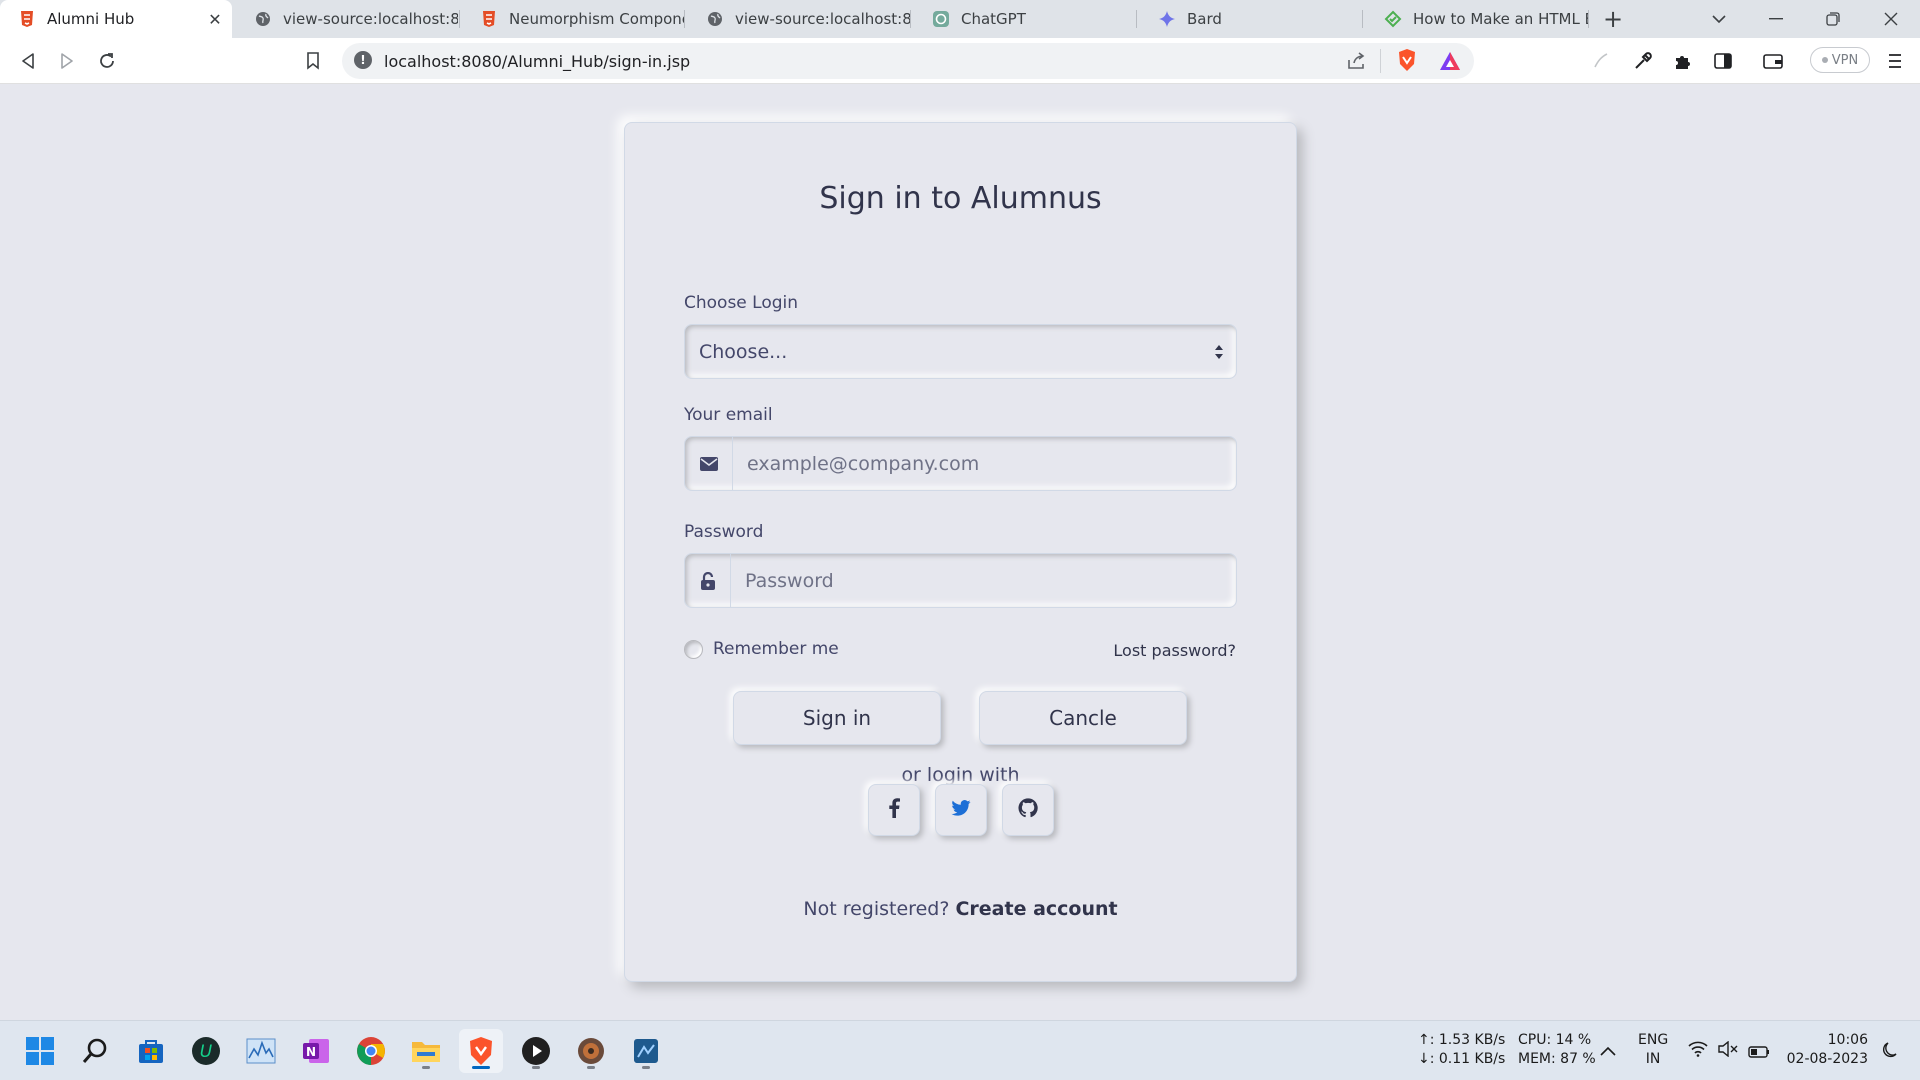  I want to click on tab-view-source-2: view-source:localhost:8080, so click(799, 19).